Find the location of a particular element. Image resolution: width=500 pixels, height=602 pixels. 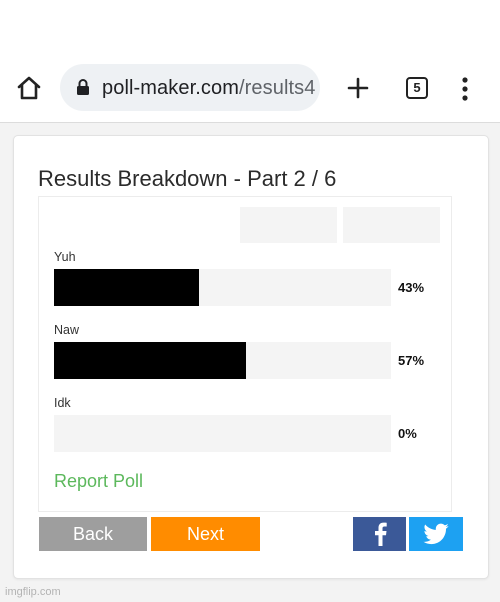

facebook-icon is located at coordinates (380, 534).